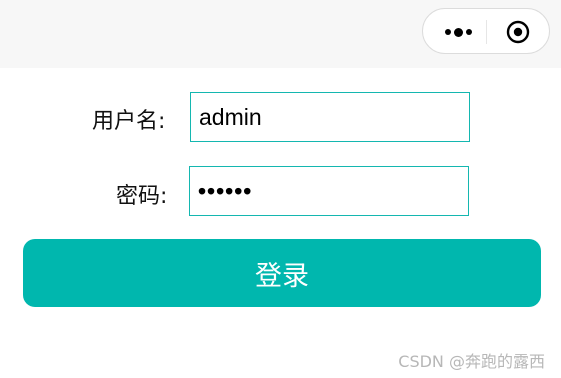  Describe the element at coordinates (518, 32) in the screenshot. I see `target-close-icon` at that location.